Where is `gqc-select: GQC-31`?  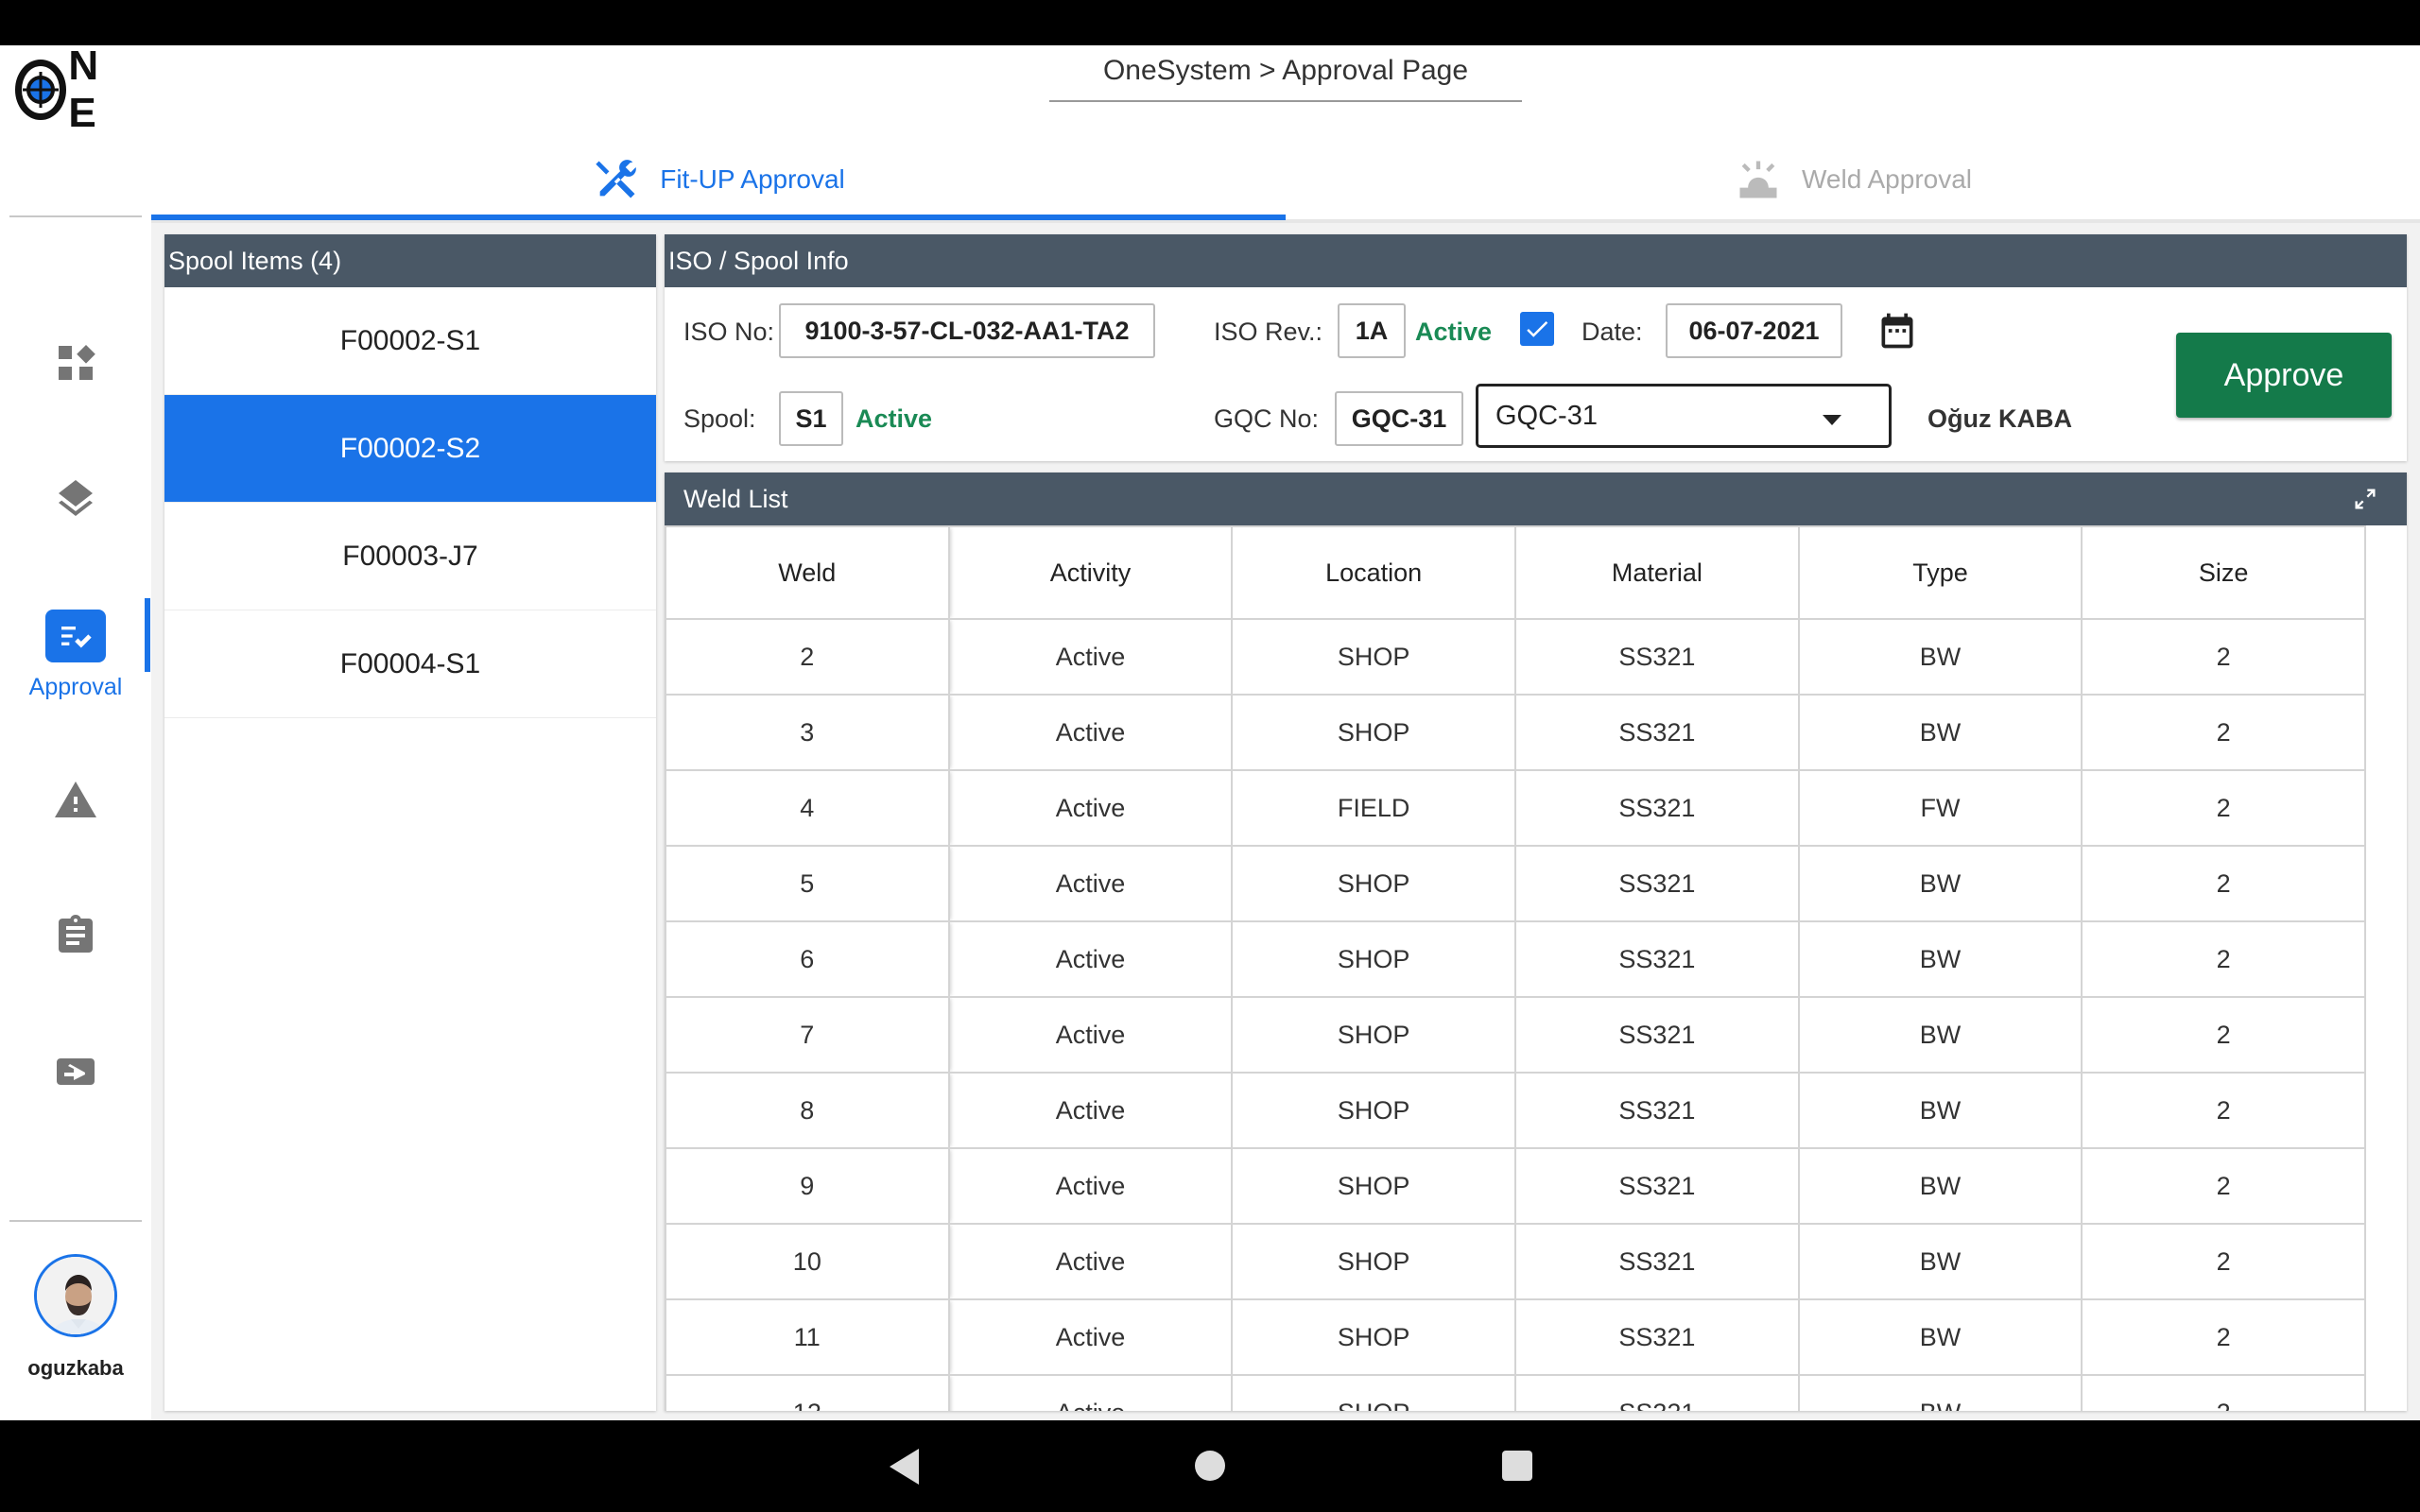 gqc-select: GQC-31 is located at coordinates (1684, 416).